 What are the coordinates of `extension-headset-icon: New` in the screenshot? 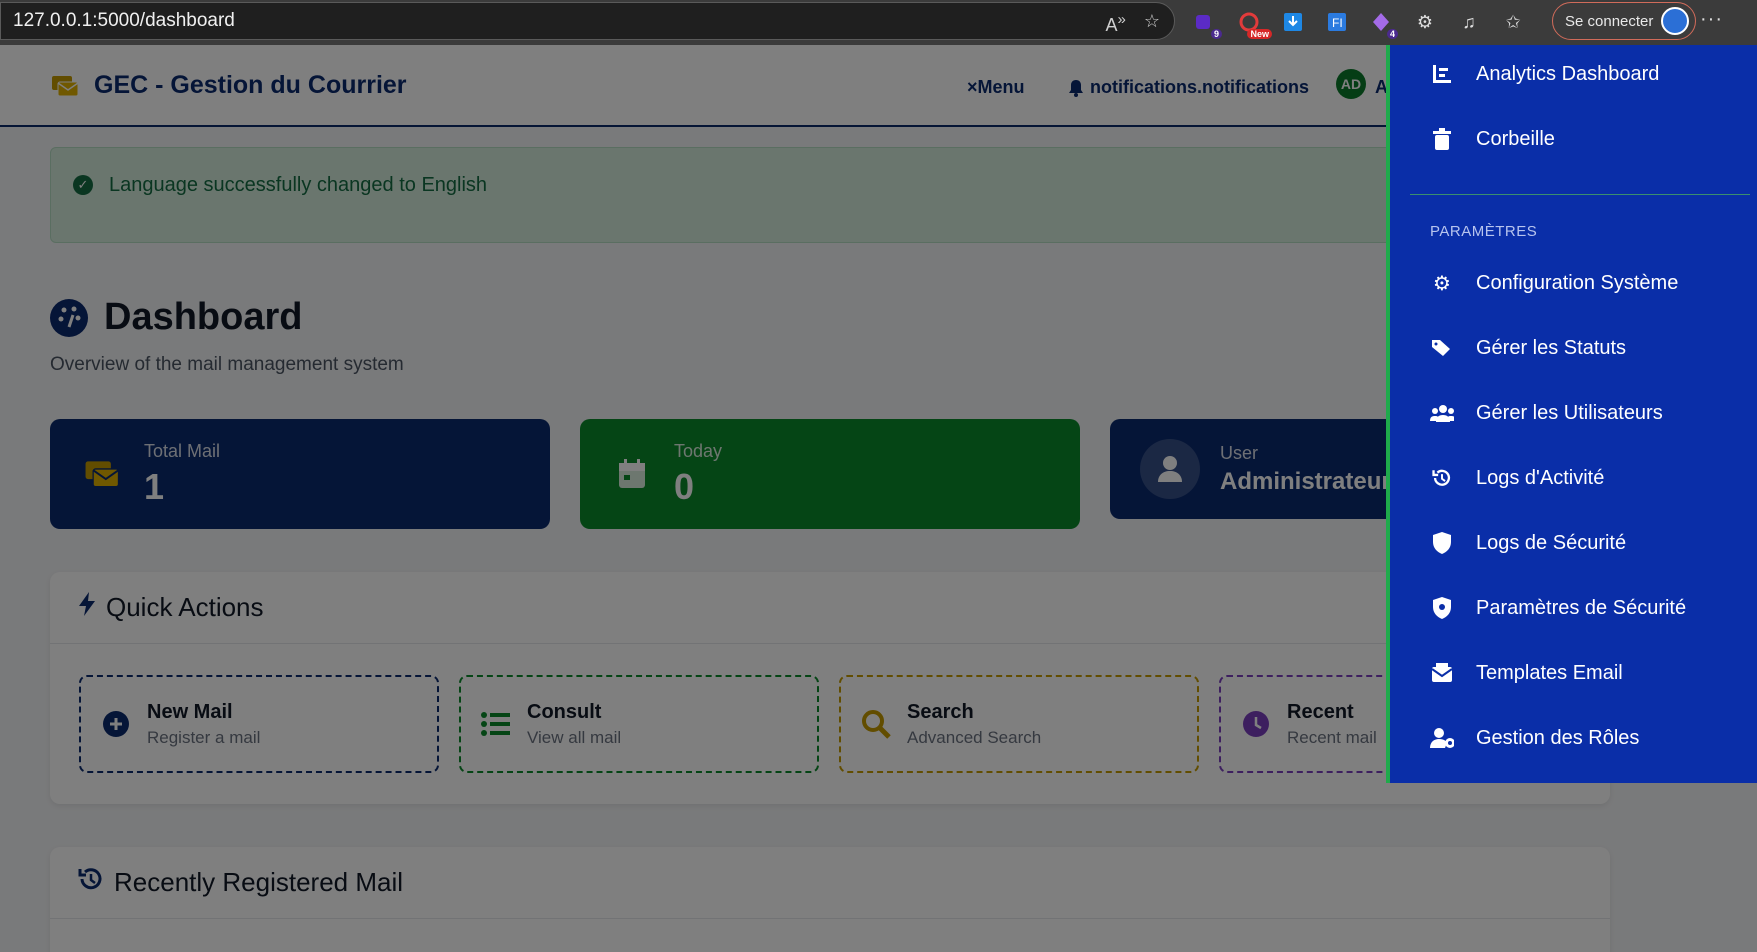 It's located at (1253, 23).